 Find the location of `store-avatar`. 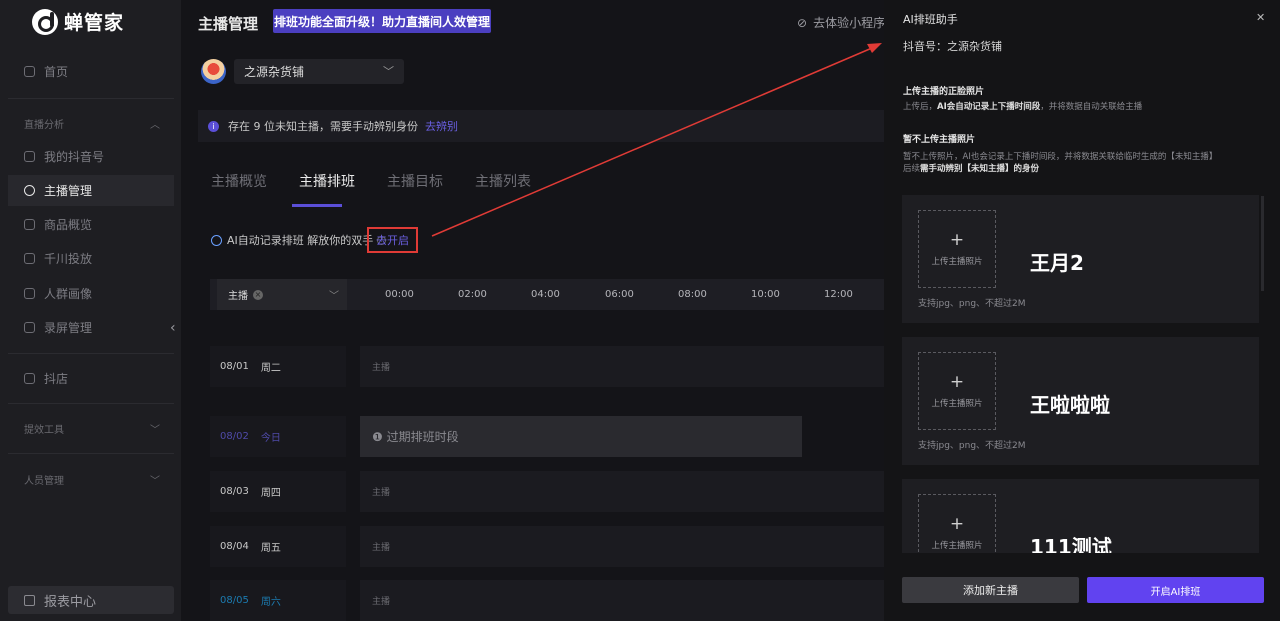

store-avatar is located at coordinates (213, 71).